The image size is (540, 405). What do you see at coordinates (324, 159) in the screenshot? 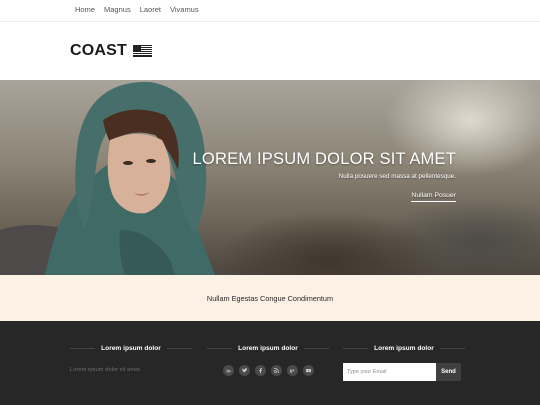
I see `hero-title: LOREM IPSUM DOLOR SIT AMET` at bounding box center [324, 159].